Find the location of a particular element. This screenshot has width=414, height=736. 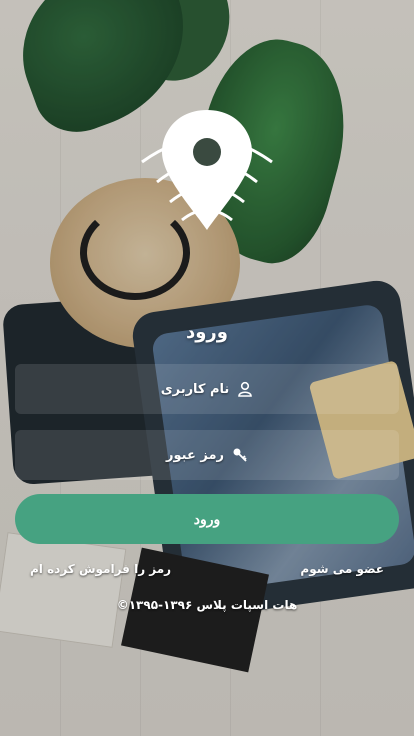

username-placeholder: نام کاربری is located at coordinates (195, 389).